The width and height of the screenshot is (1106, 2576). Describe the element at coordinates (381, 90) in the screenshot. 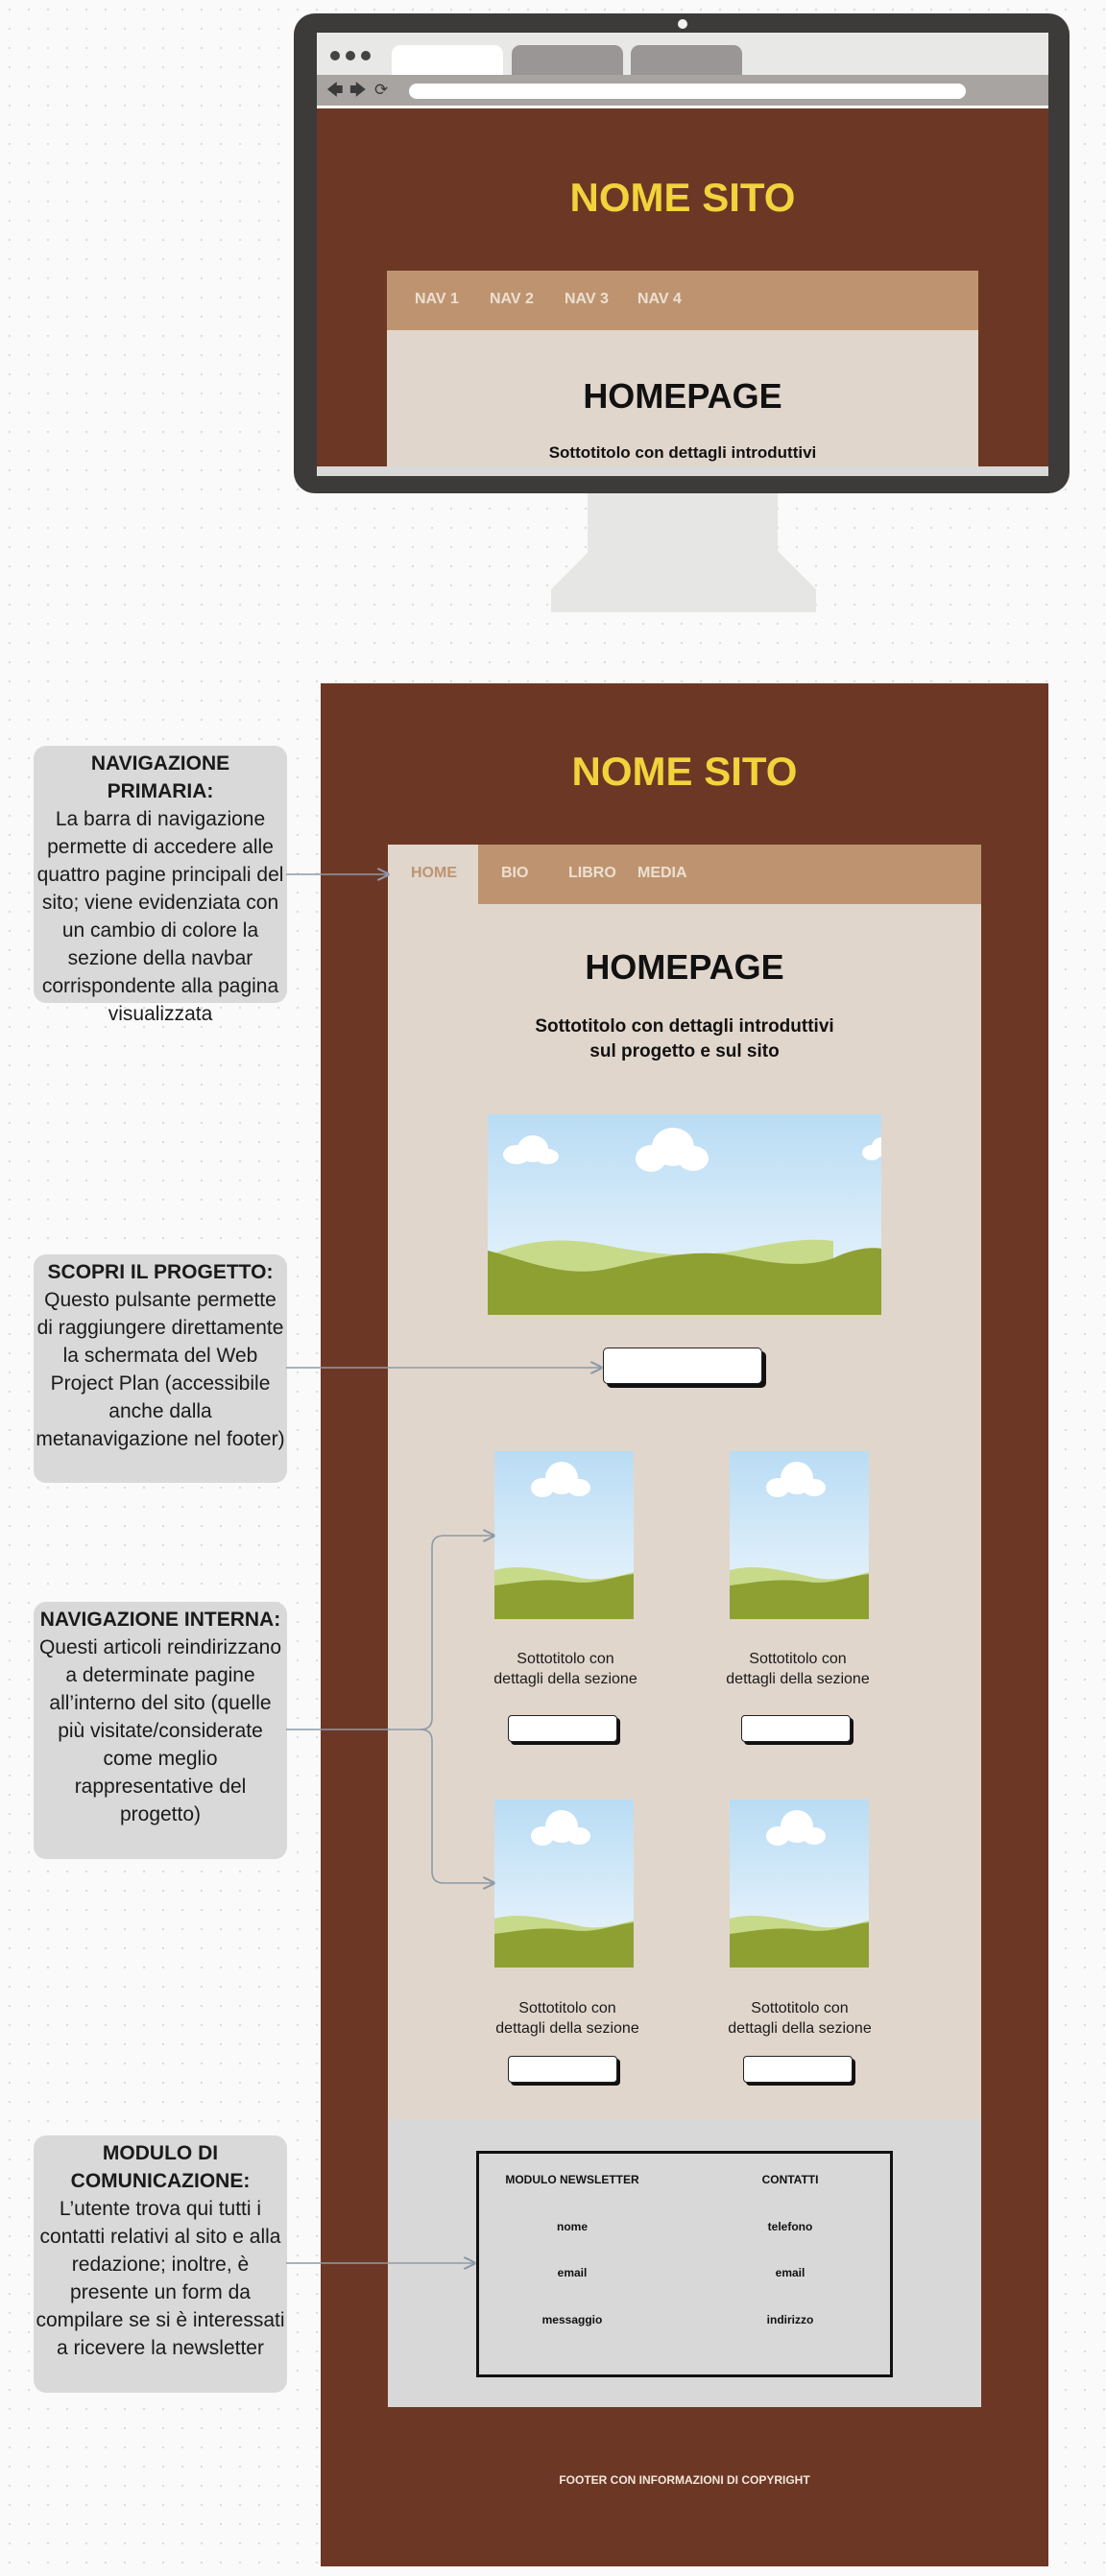

I see `reload-icon: ⟳` at that location.